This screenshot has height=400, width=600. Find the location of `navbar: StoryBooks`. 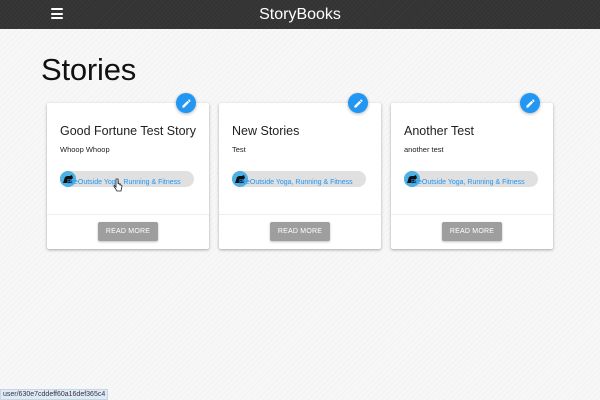

navbar: StoryBooks is located at coordinates (300, 14).